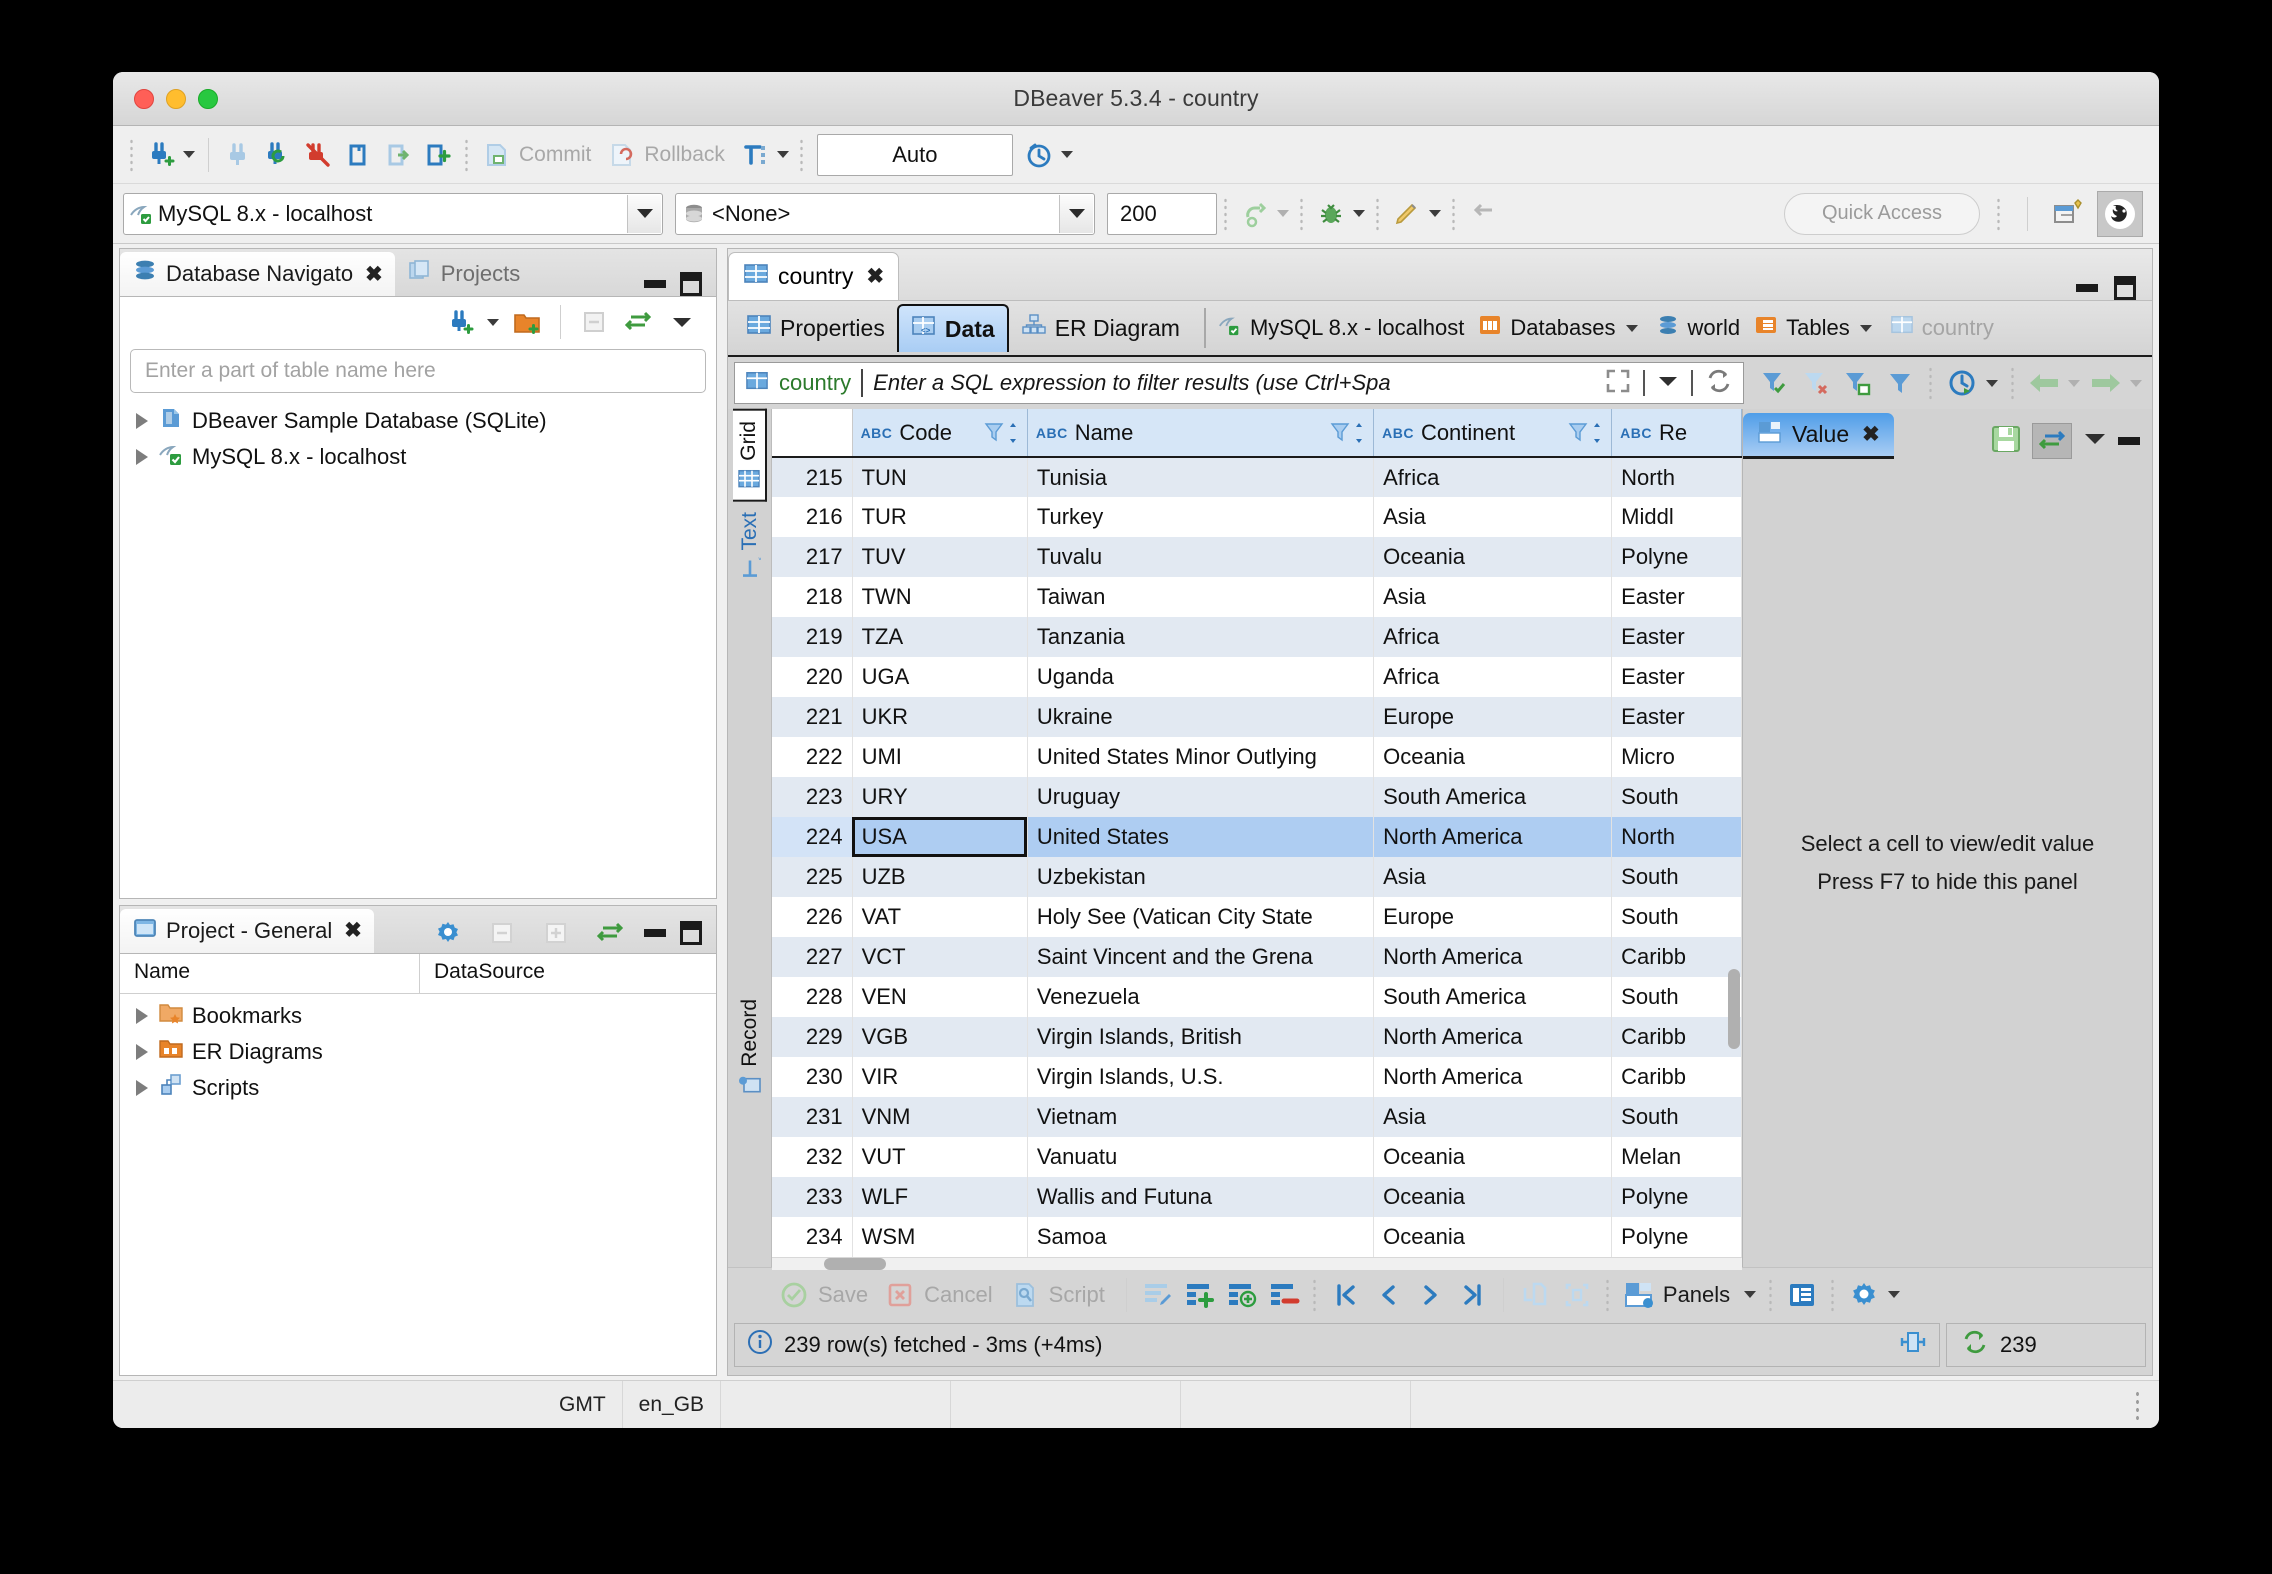  What do you see at coordinates (1668, 383) in the screenshot?
I see `filter-history-caret` at bounding box center [1668, 383].